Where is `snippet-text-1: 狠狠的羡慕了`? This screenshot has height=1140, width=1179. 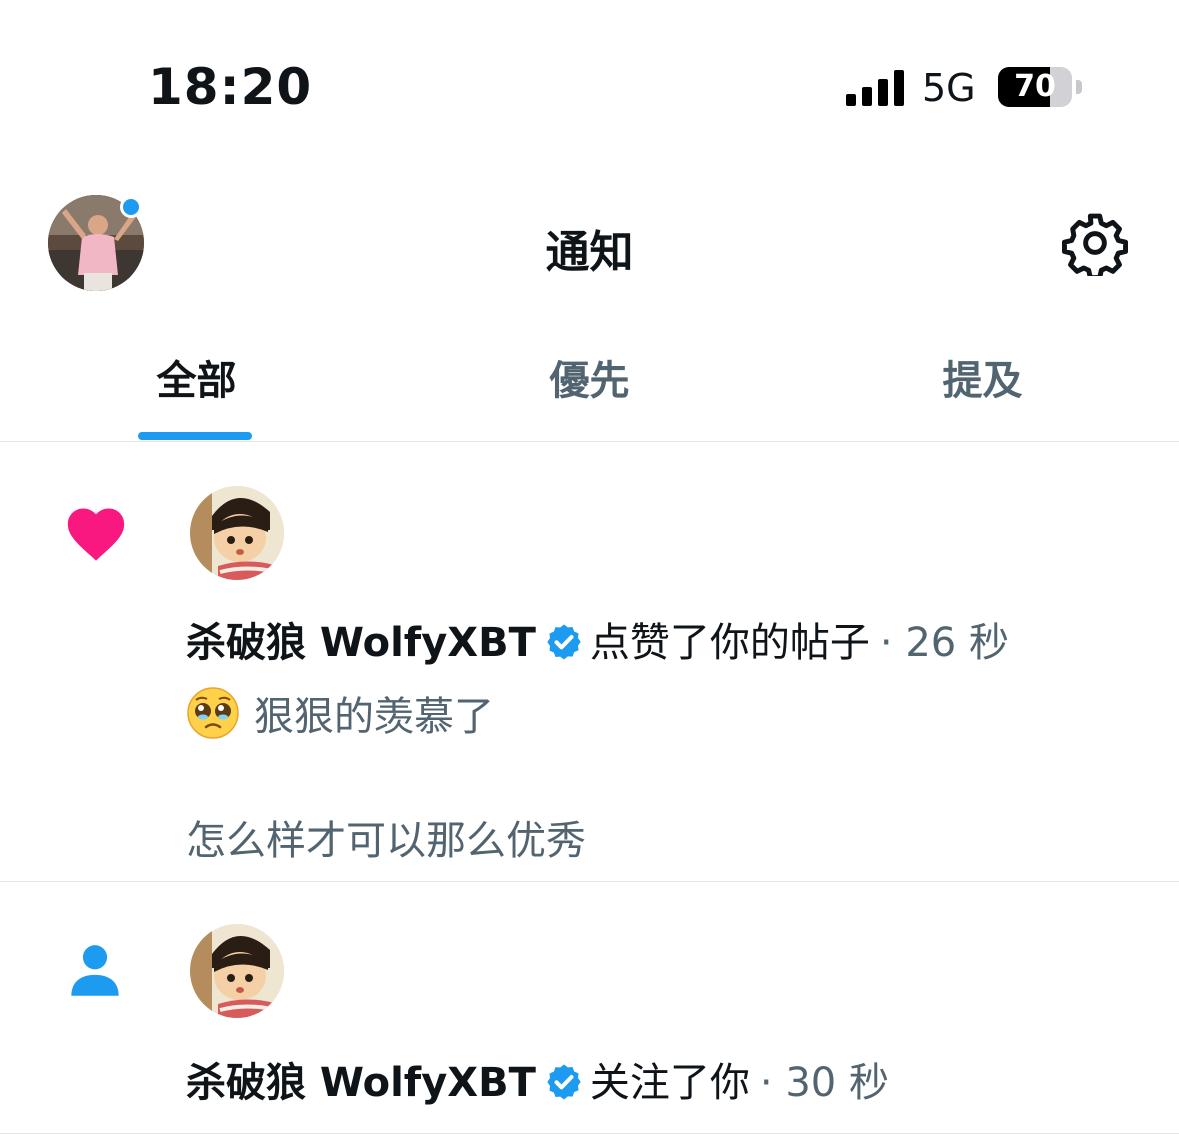
snippet-text-1: 狠狠的羡慕了 is located at coordinates (374, 717).